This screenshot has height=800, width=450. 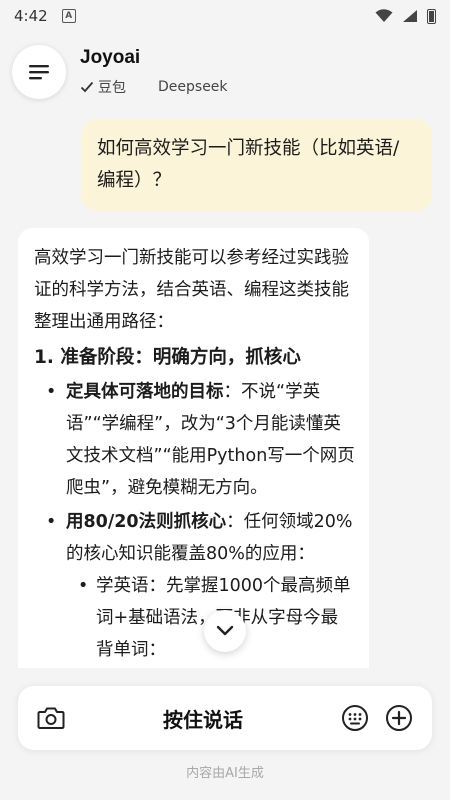 What do you see at coordinates (110, 57) in the screenshot?
I see `app-title: Joyoai` at bounding box center [110, 57].